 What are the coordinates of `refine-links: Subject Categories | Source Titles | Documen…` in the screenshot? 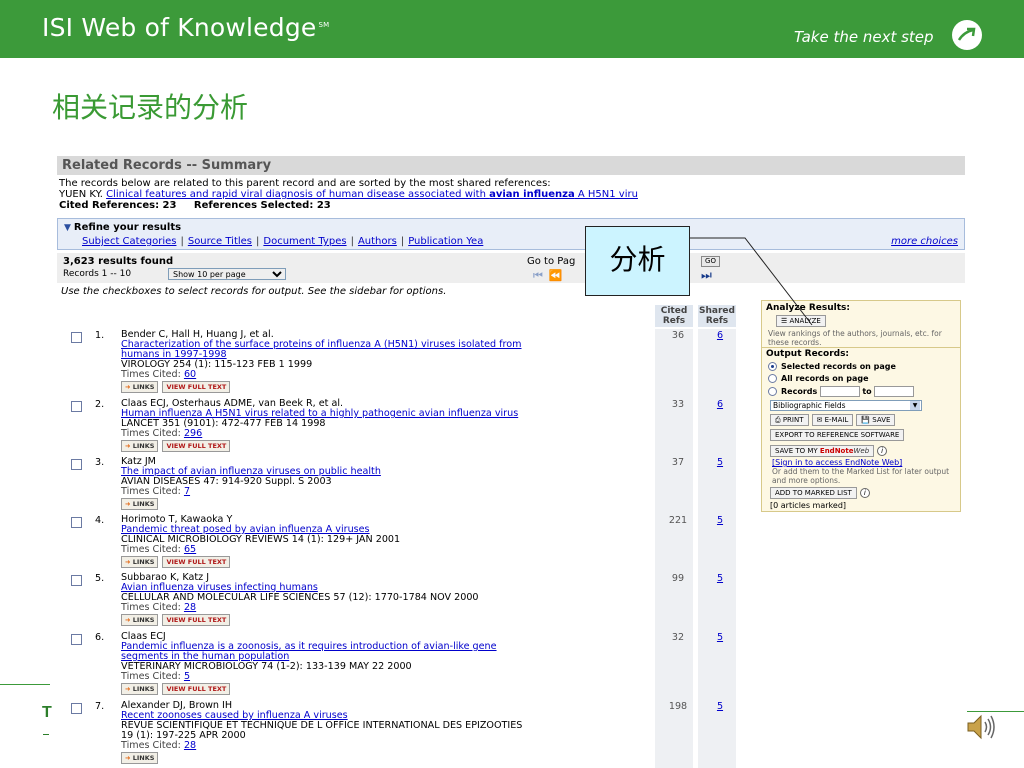 It's located at (283, 241).